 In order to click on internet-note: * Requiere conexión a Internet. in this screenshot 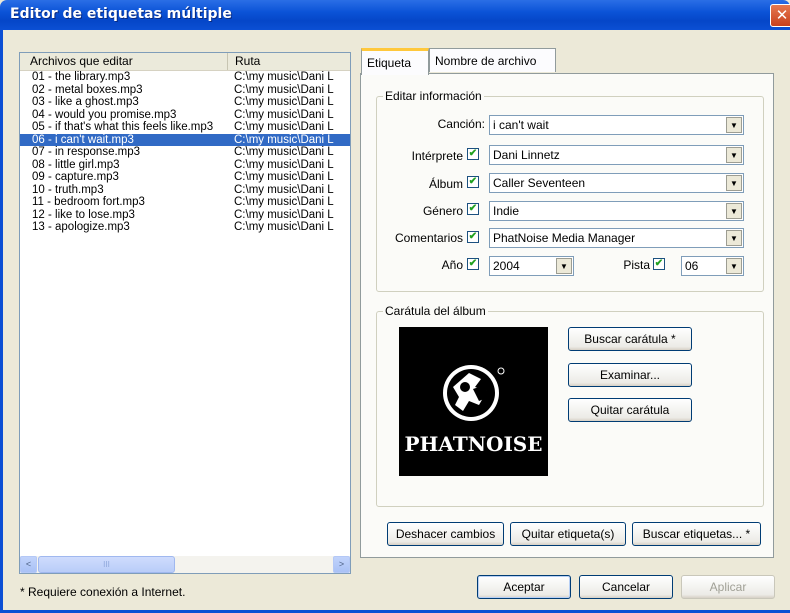, I will do `click(103, 592)`.